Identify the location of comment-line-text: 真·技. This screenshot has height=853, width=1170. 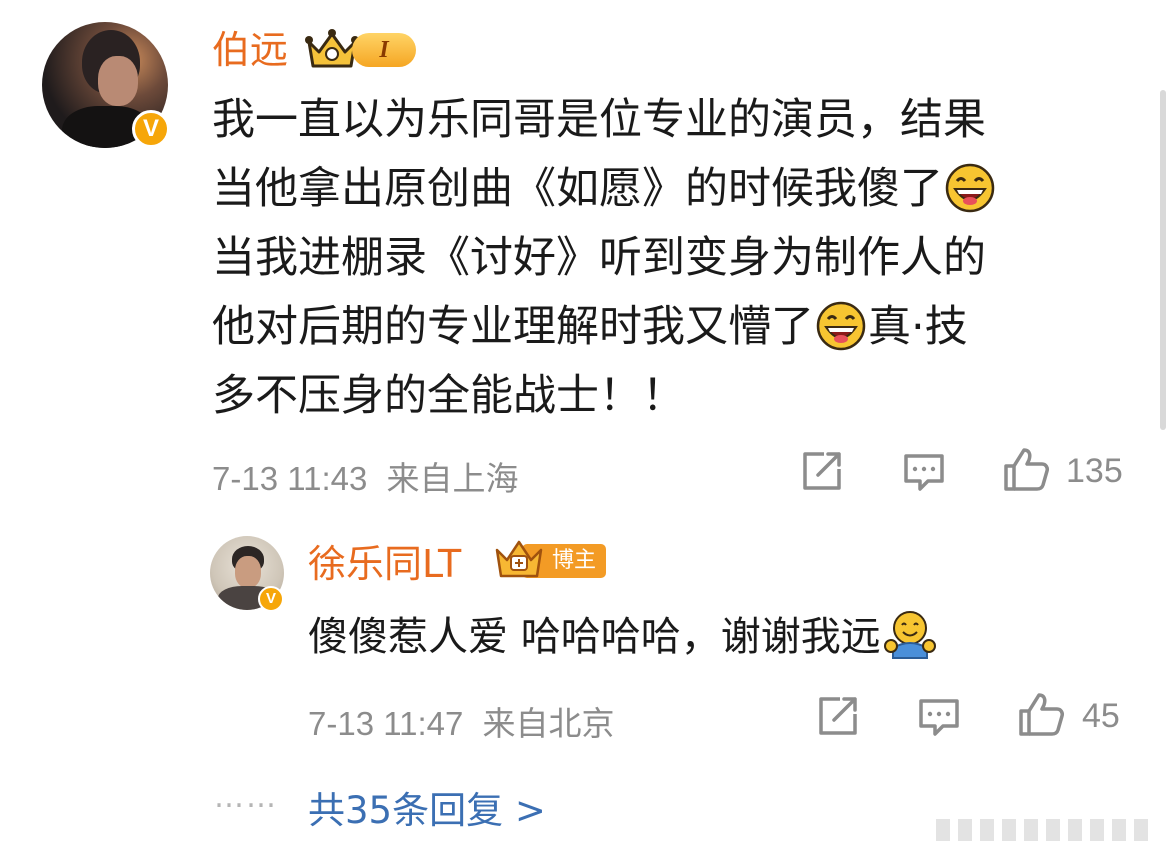
(918, 327).